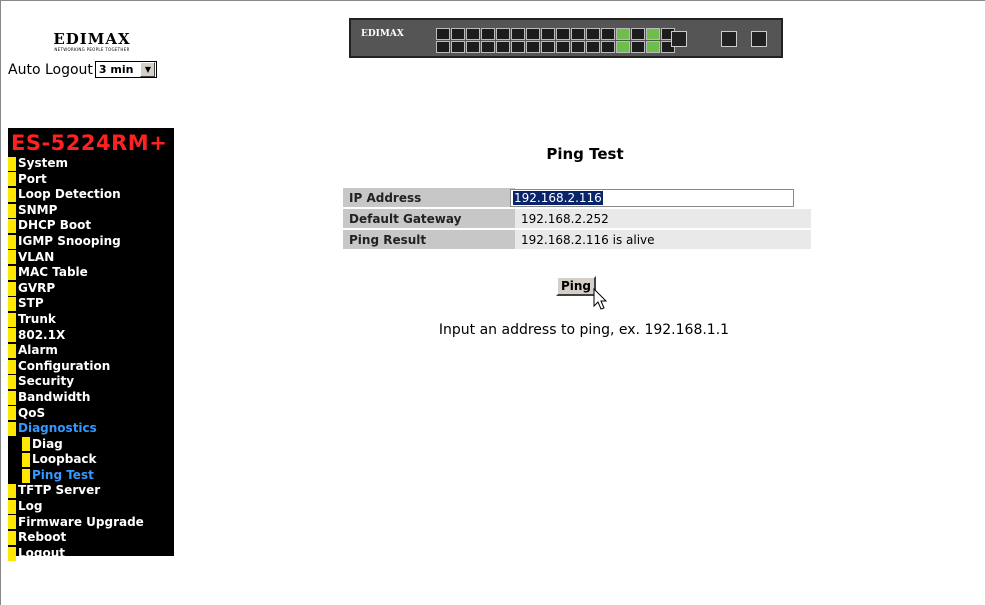 The width and height of the screenshot is (985, 605). Describe the element at coordinates (63, 474) in the screenshot. I see `menu-item-label: Ping Test` at that location.